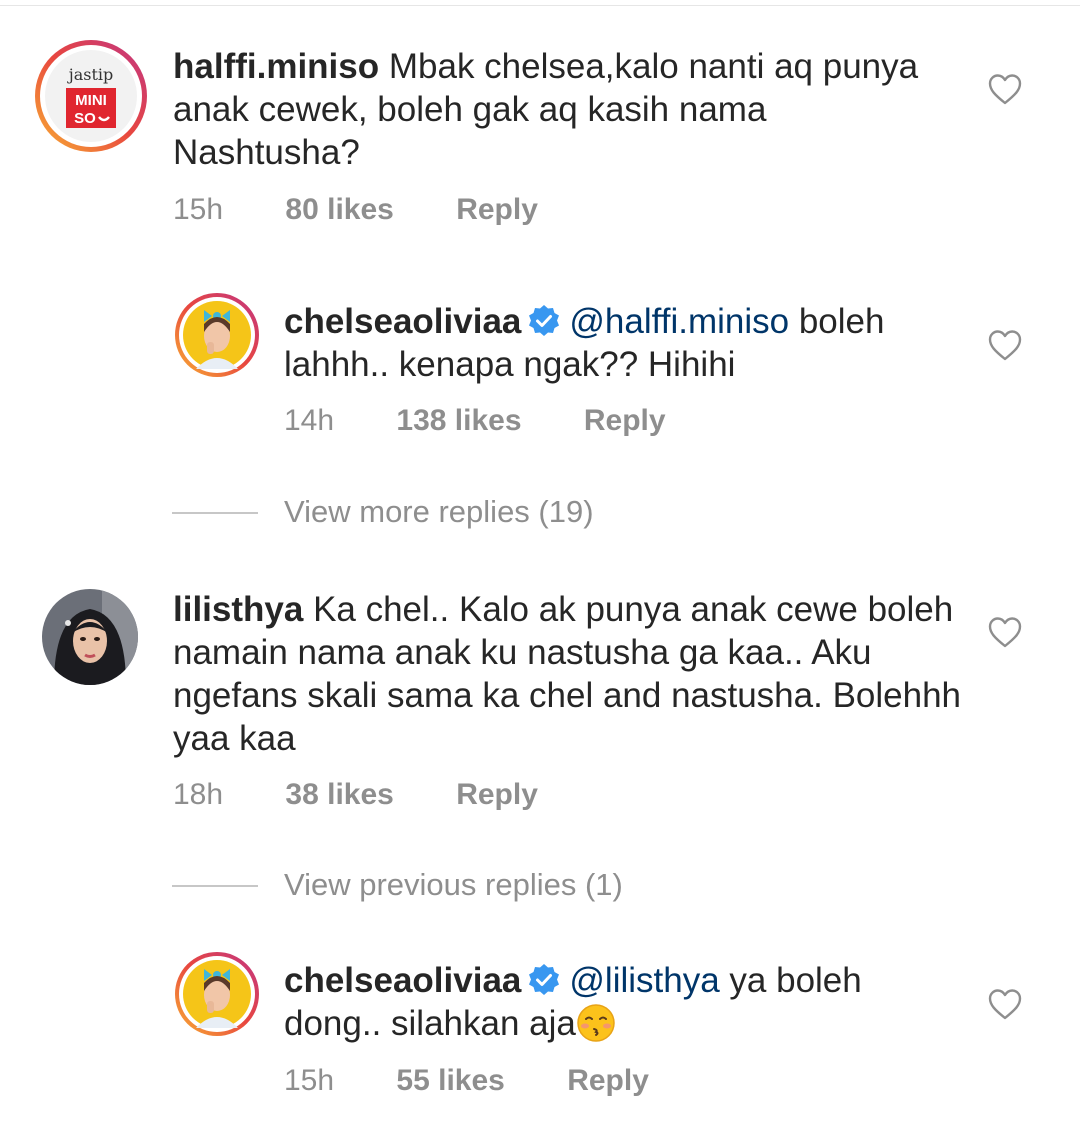 This screenshot has width=1080, height=1133. I want to click on view-previous-replies: View previous replies (1), so click(472, 885).